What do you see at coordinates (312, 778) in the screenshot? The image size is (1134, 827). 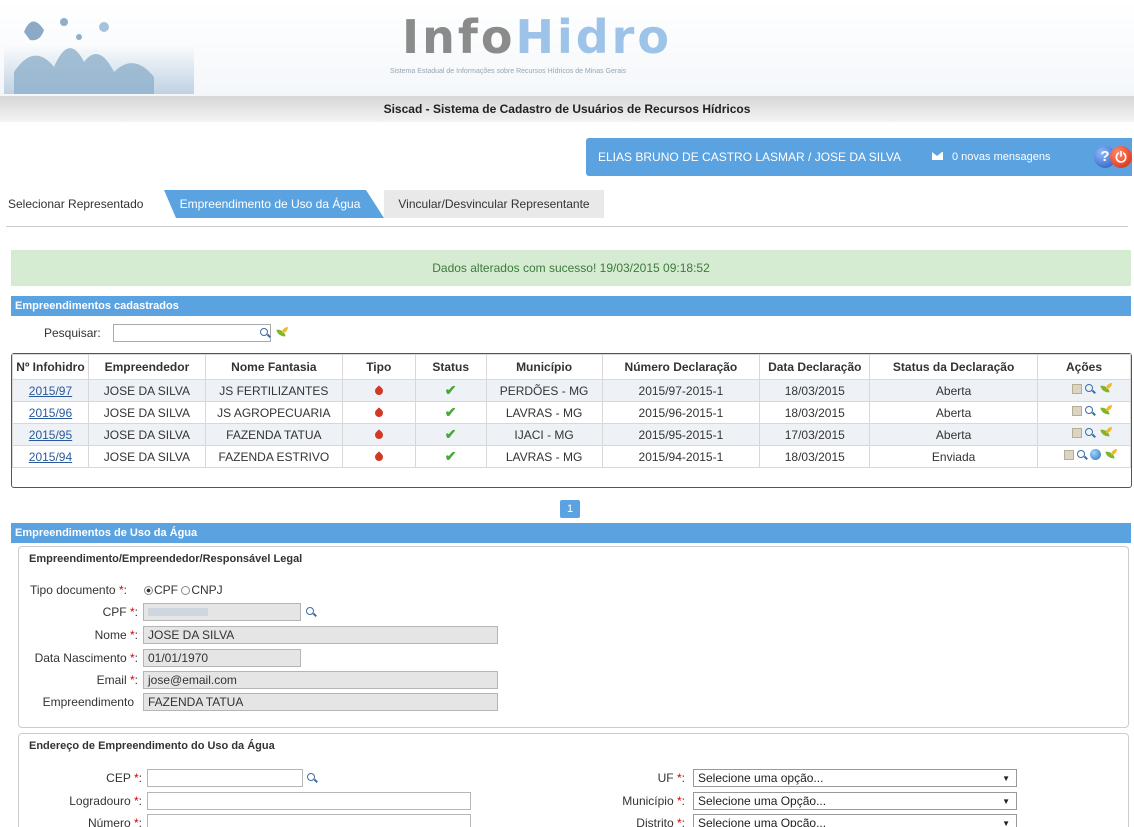 I see `cep-search-icon` at bounding box center [312, 778].